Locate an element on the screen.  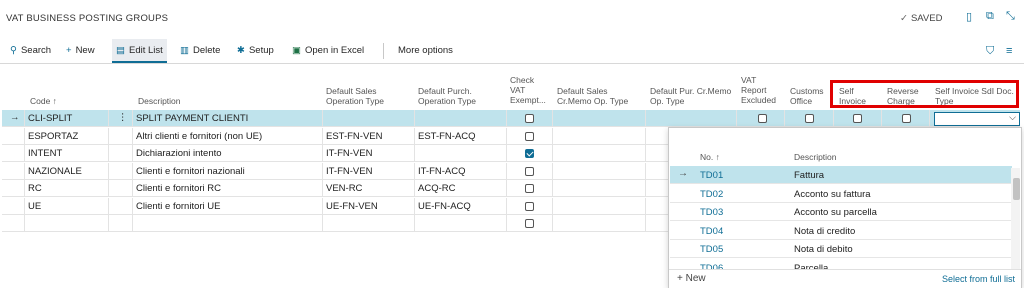
dropdown-item-no: TD03 is located at coordinates (711, 212).